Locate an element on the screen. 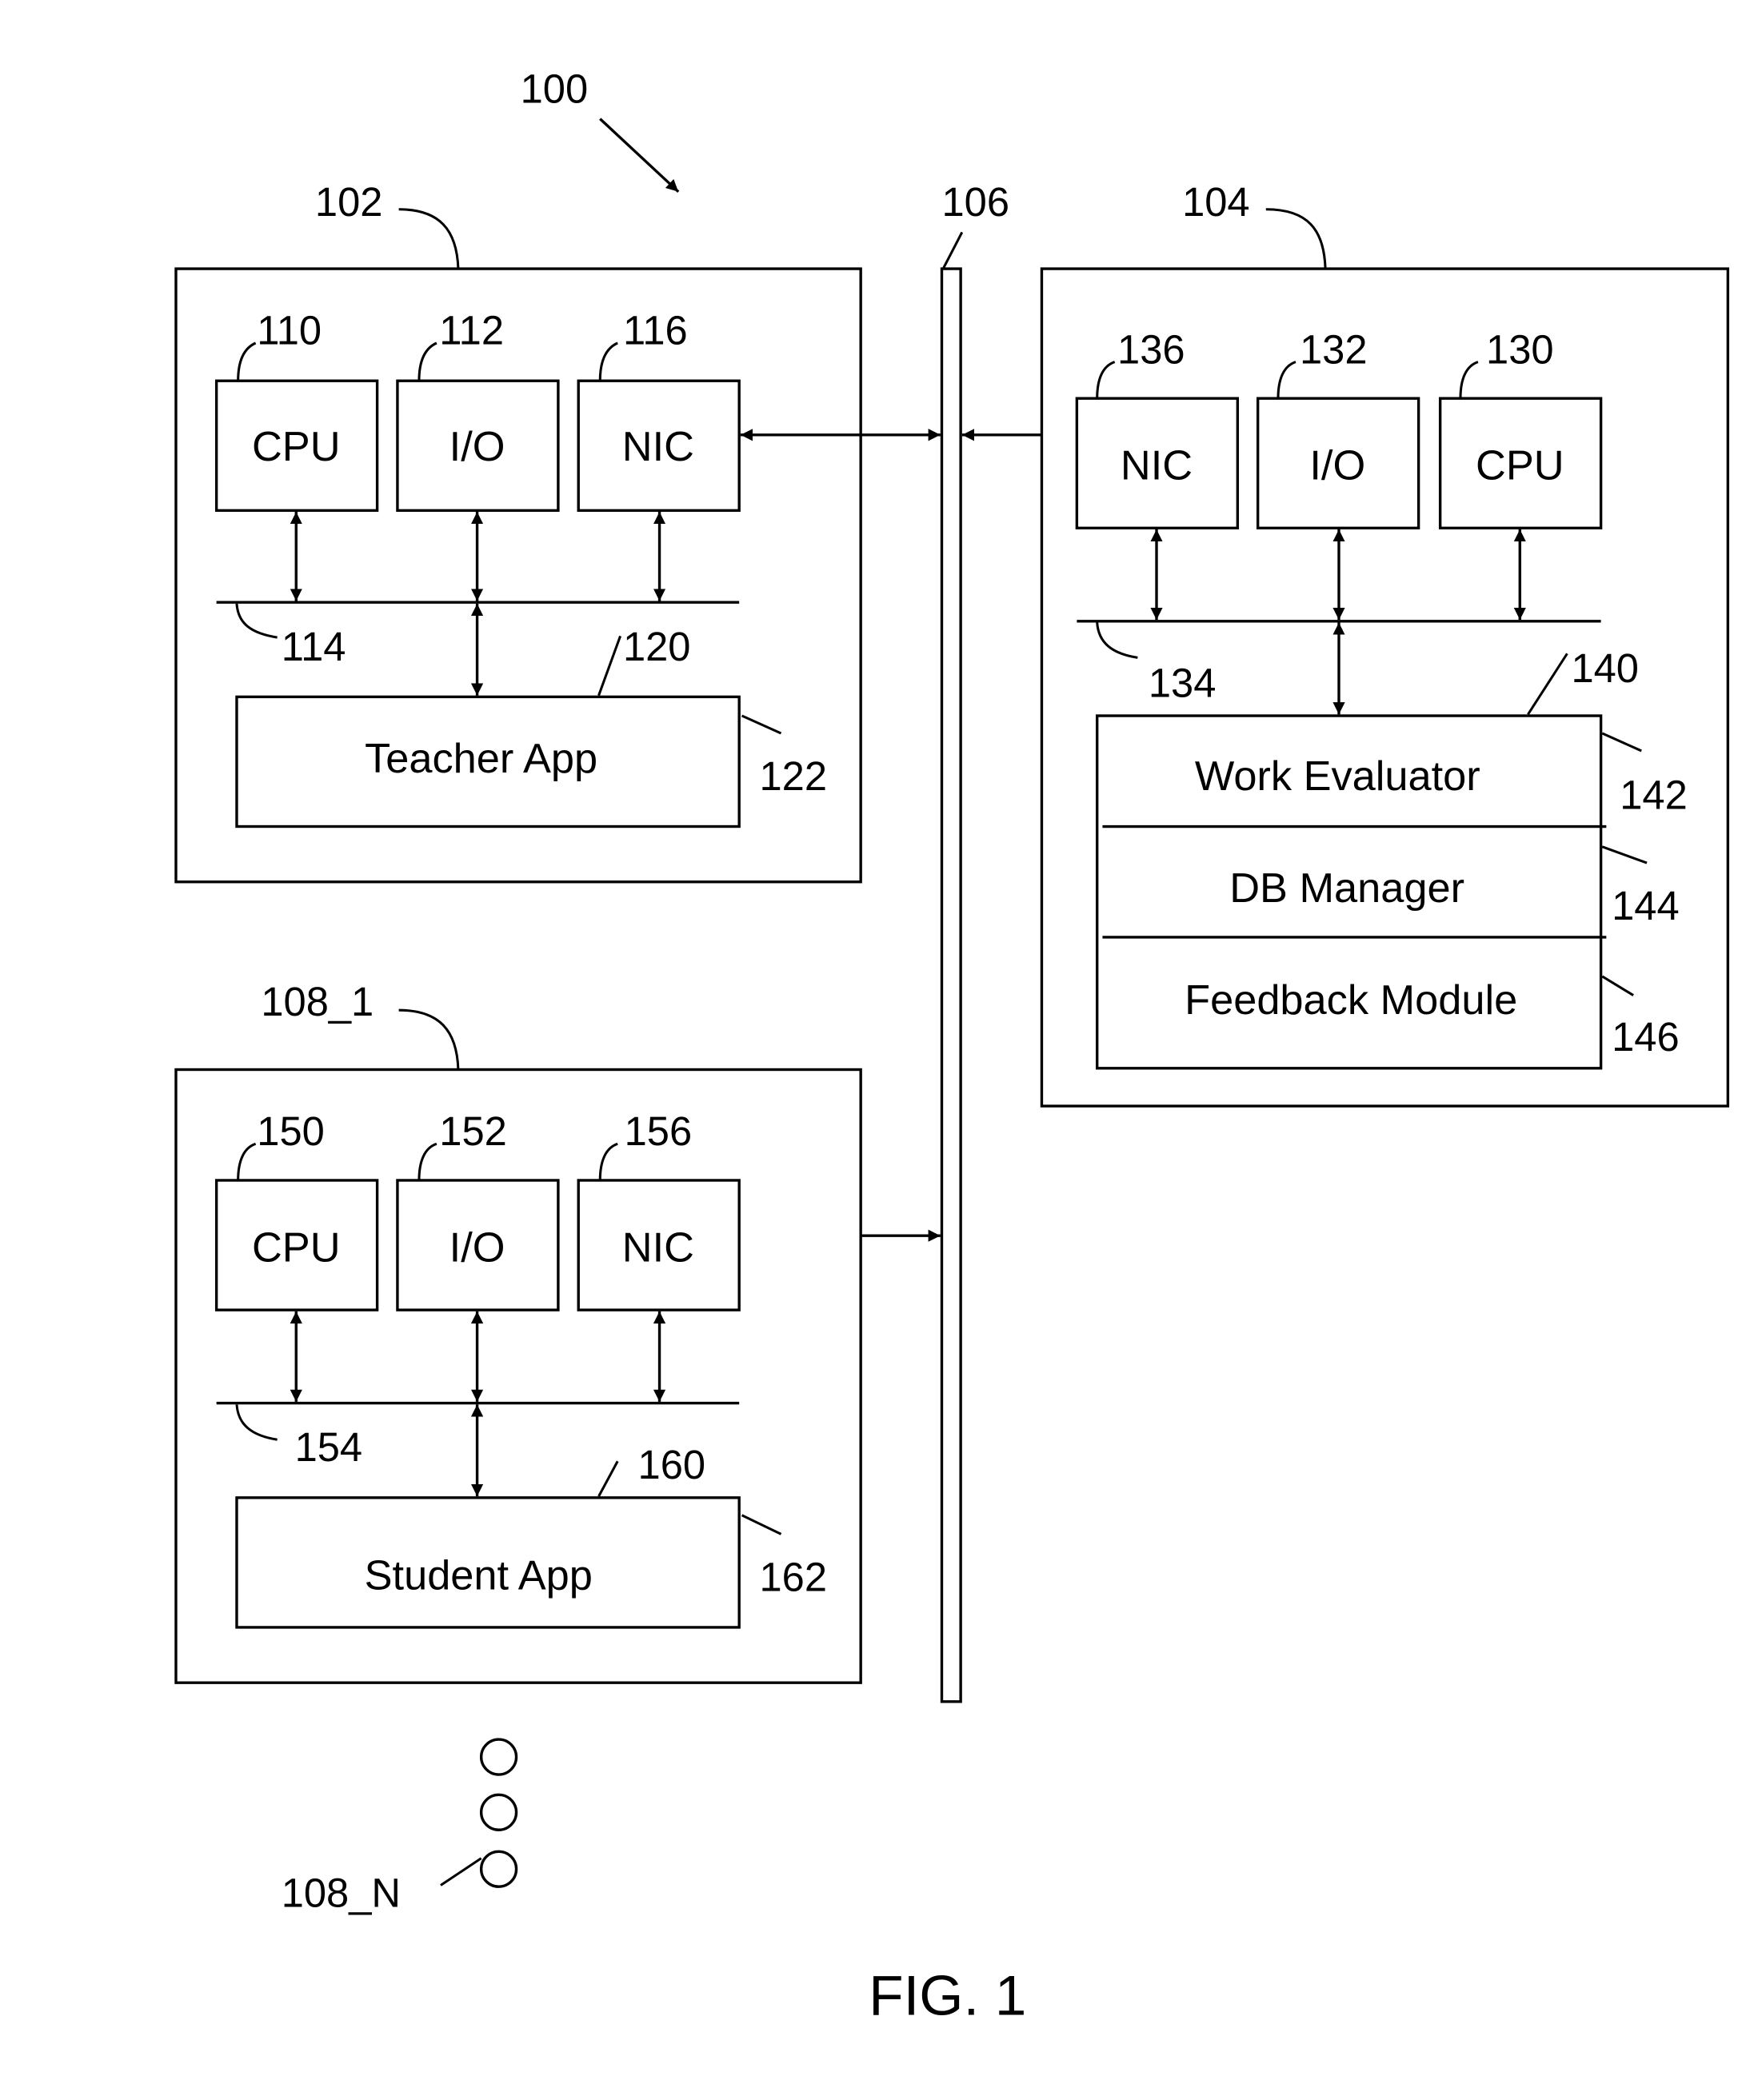 The width and height of the screenshot is (1762, 2100). more-students: 108_N is located at coordinates (400, 1827).